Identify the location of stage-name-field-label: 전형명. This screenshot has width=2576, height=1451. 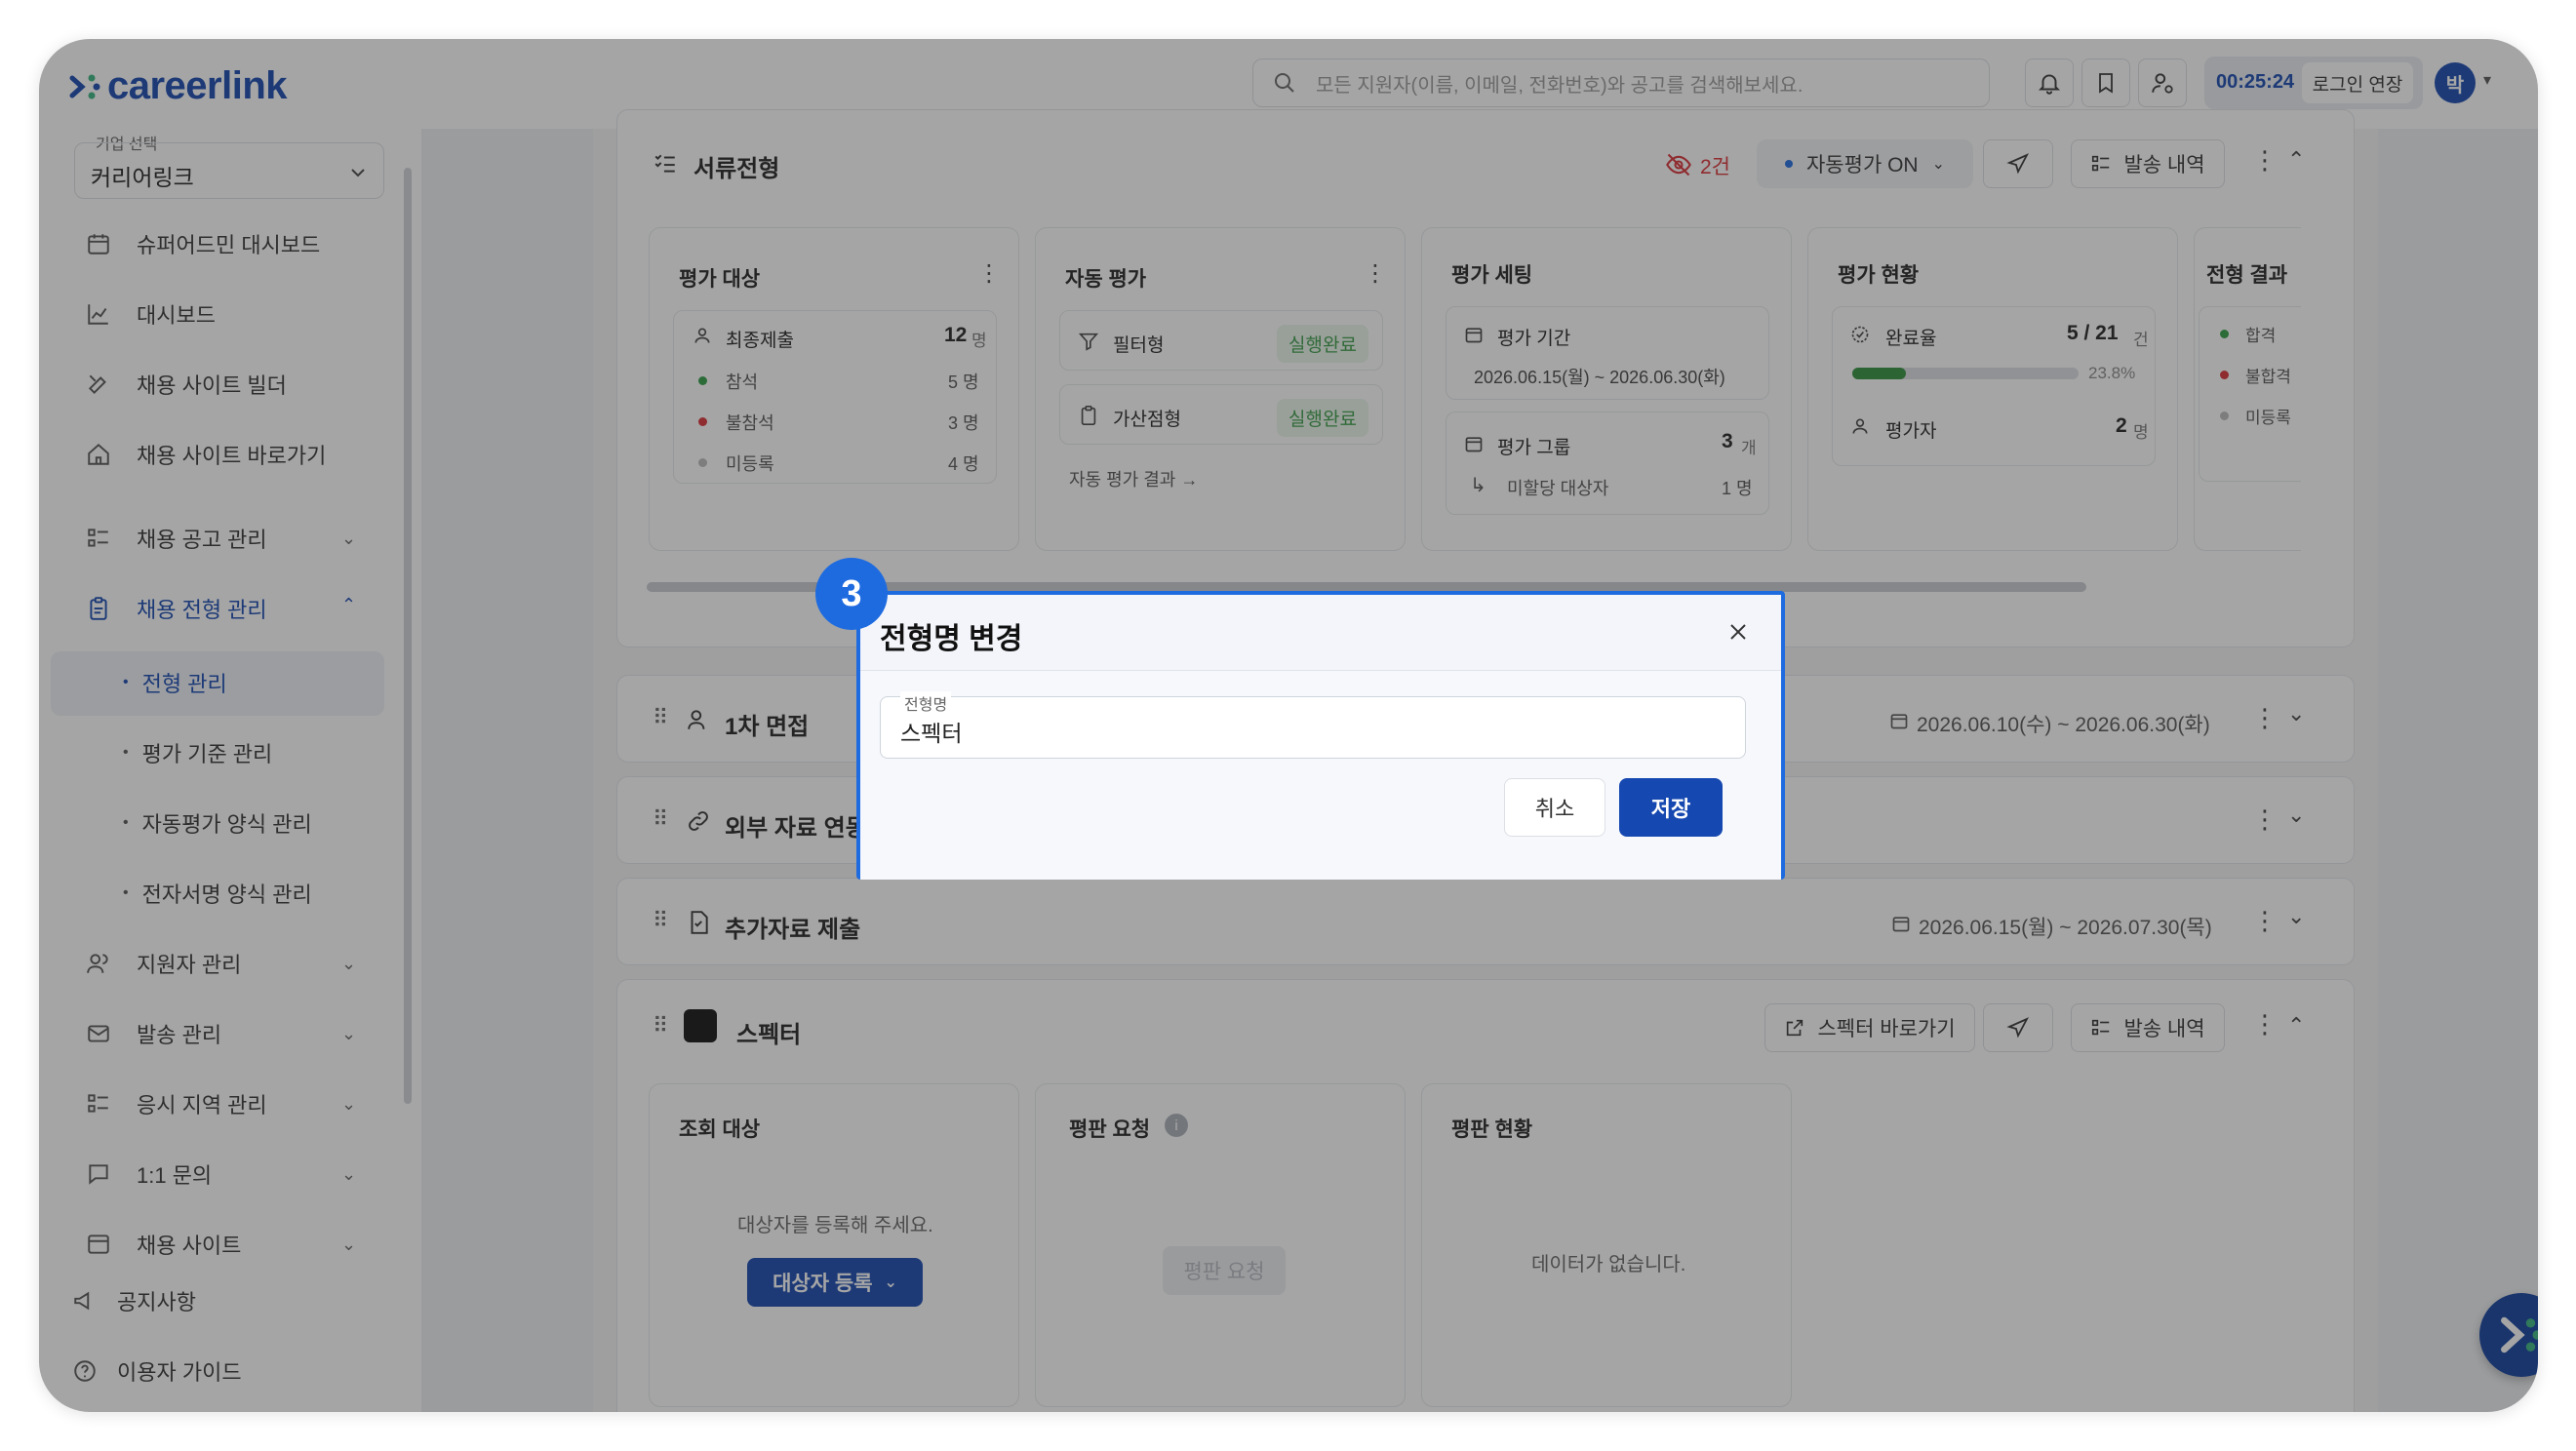
(926, 703).